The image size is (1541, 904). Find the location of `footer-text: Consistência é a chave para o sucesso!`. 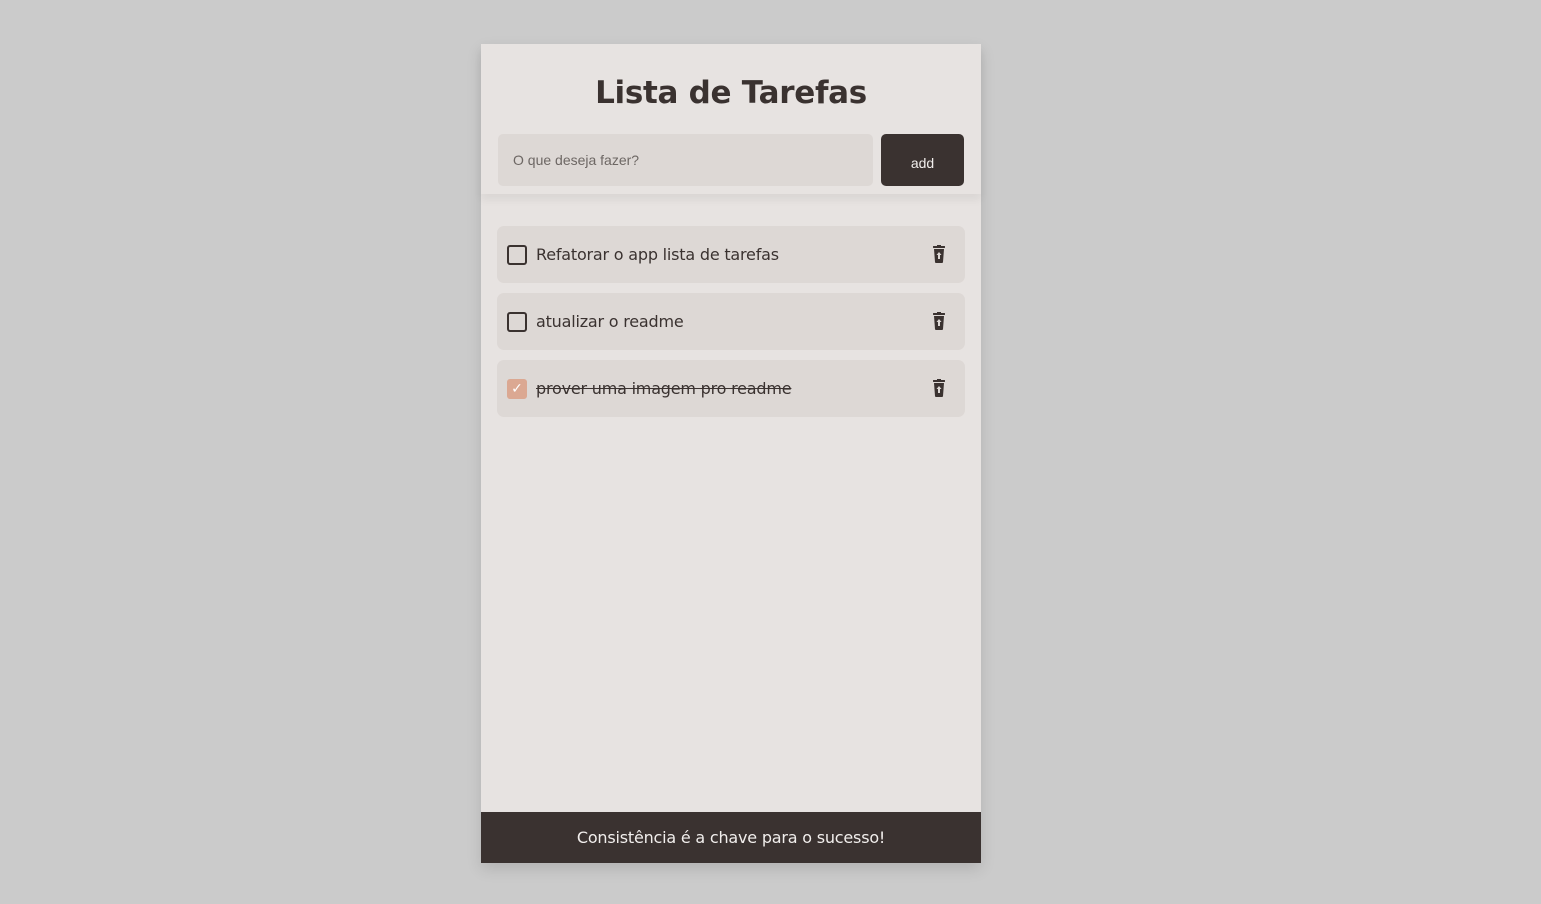

footer-text: Consistência é a chave para o sucesso! is located at coordinates (731, 837).